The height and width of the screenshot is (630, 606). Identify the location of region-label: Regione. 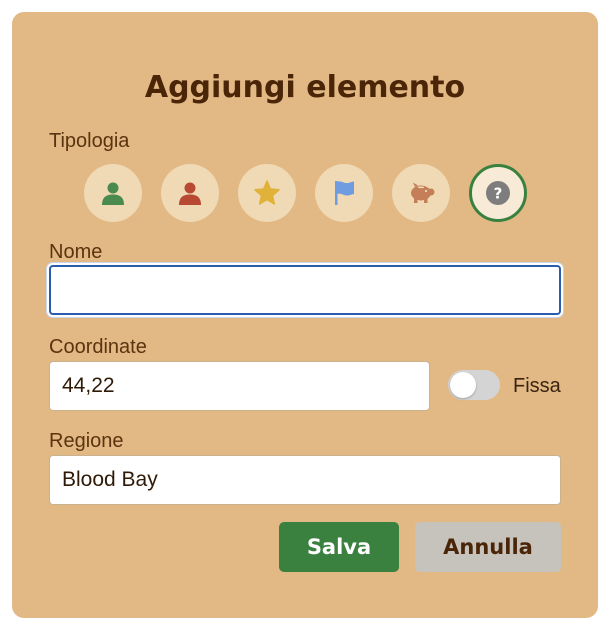
(86, 441).